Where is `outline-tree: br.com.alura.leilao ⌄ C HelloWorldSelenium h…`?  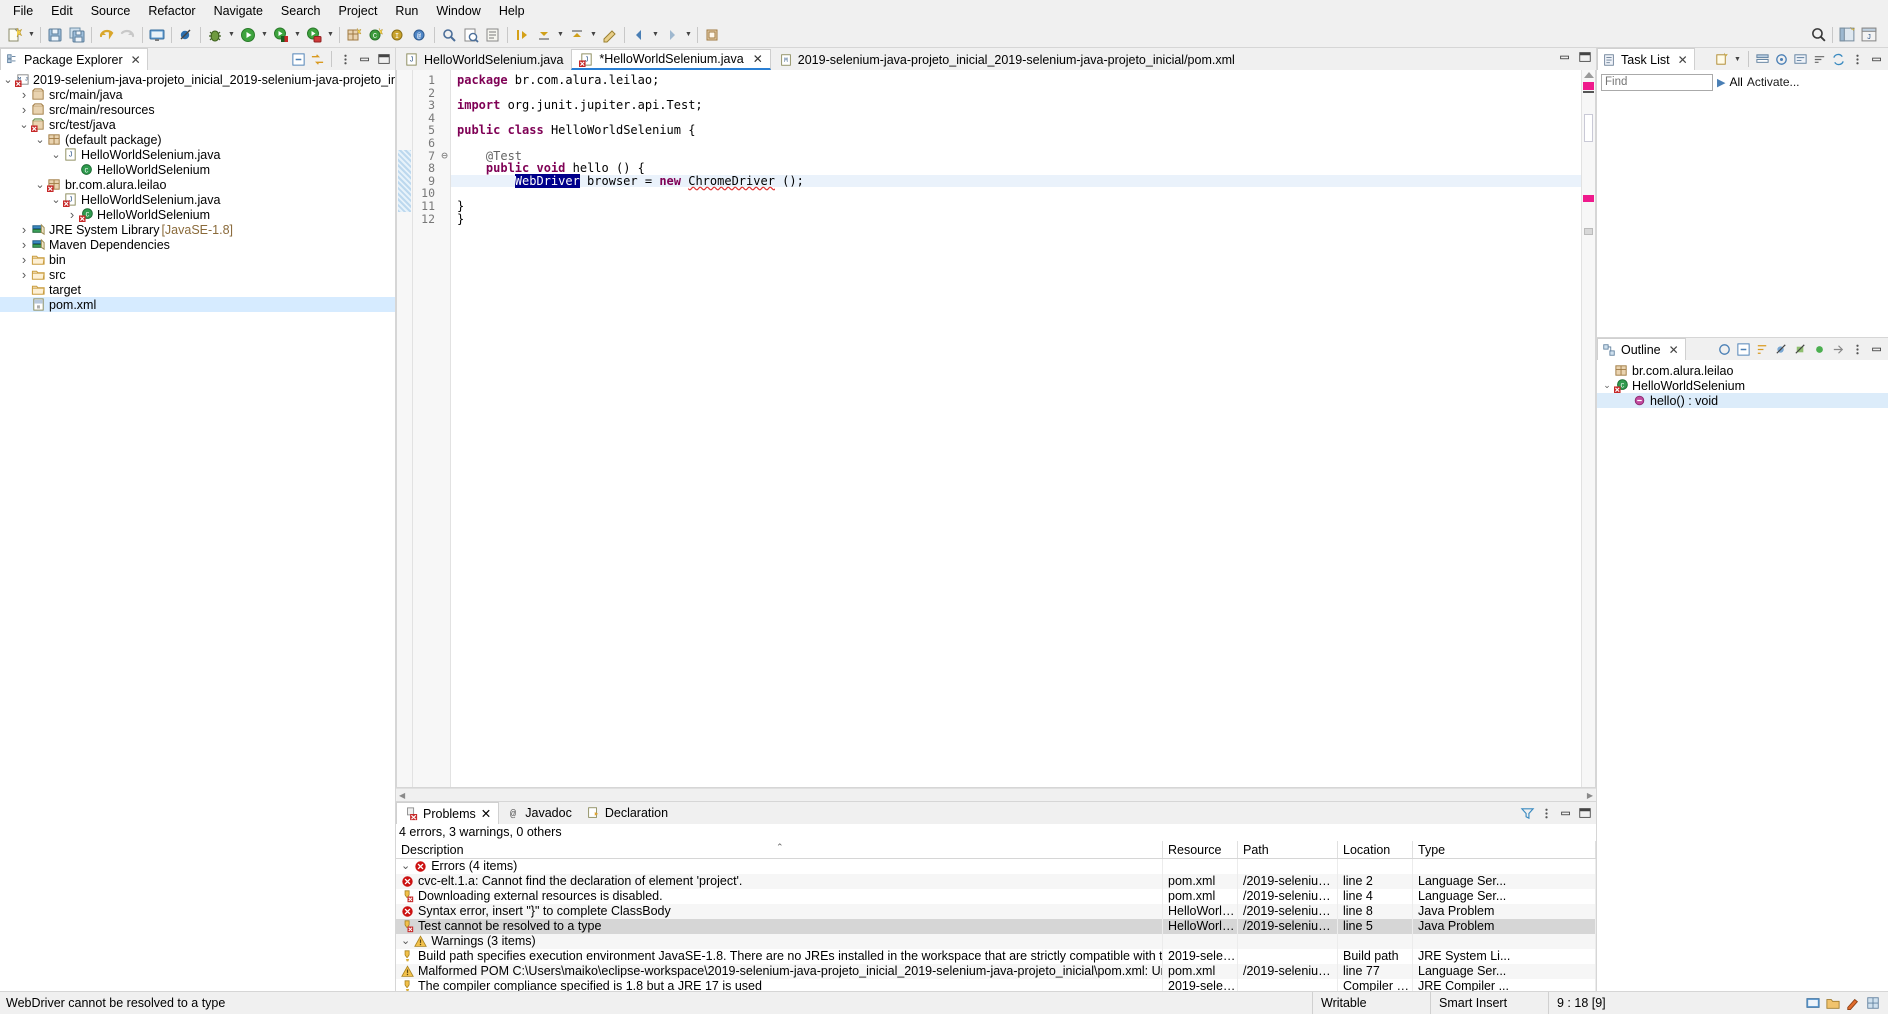 outline-tree: br.com.alura.leilao ⌄ C HelloWorldSelenium h… is located at coordinates (1742, 384).